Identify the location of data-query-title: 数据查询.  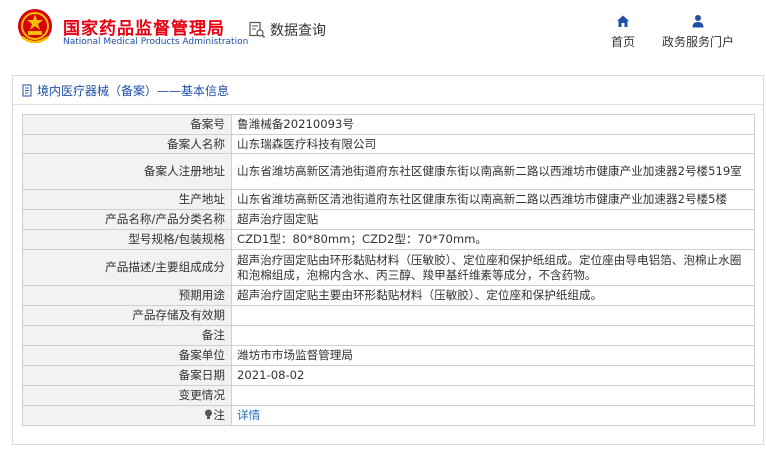
(287, 30).